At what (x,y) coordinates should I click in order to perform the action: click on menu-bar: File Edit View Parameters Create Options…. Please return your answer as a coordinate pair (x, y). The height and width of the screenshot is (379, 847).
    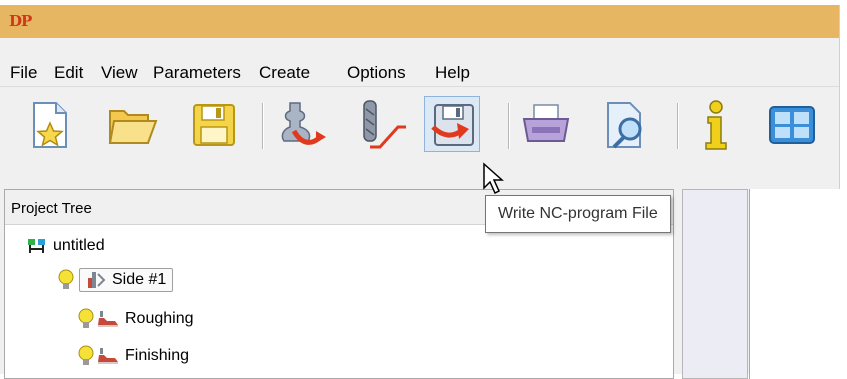
    Looking at the image, I should click on (419, 62).